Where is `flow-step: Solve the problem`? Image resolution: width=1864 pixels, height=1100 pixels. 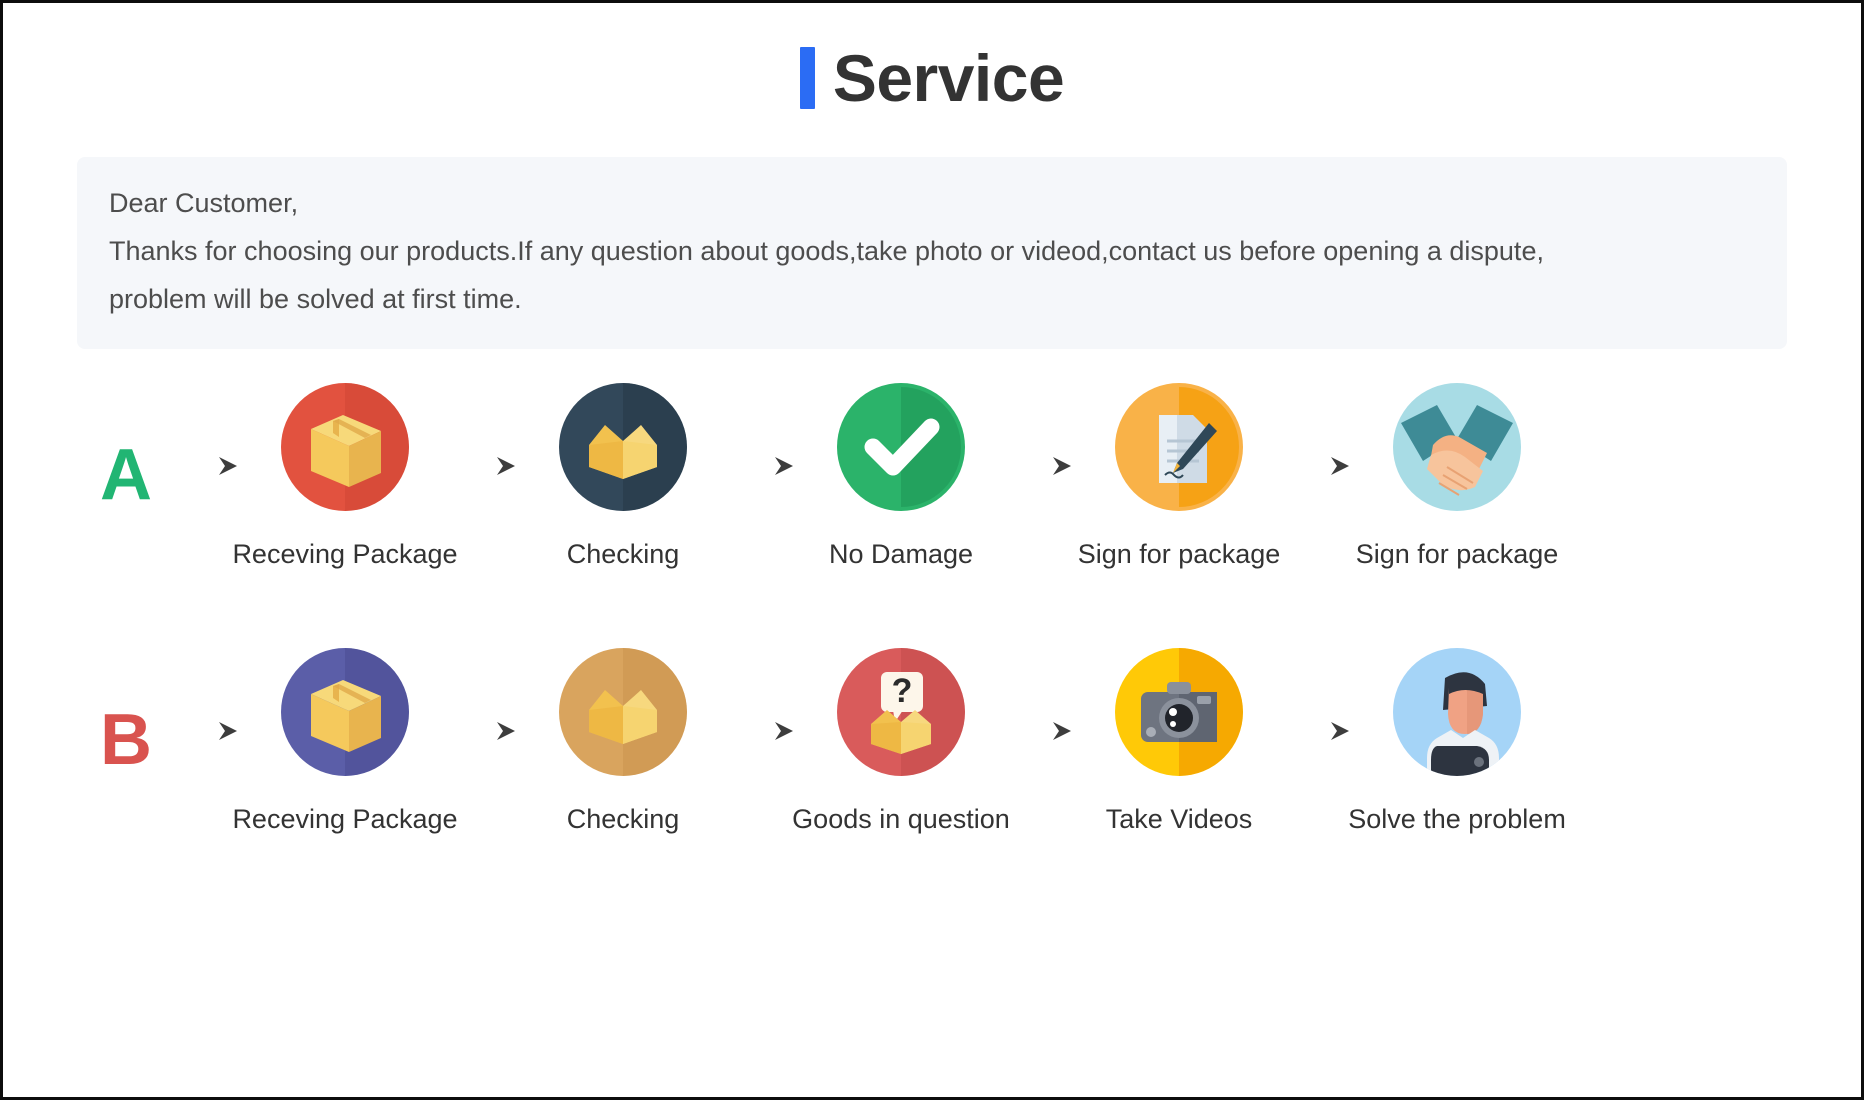
flow-step: Solve the problem is located at coordinates (1457, 741).